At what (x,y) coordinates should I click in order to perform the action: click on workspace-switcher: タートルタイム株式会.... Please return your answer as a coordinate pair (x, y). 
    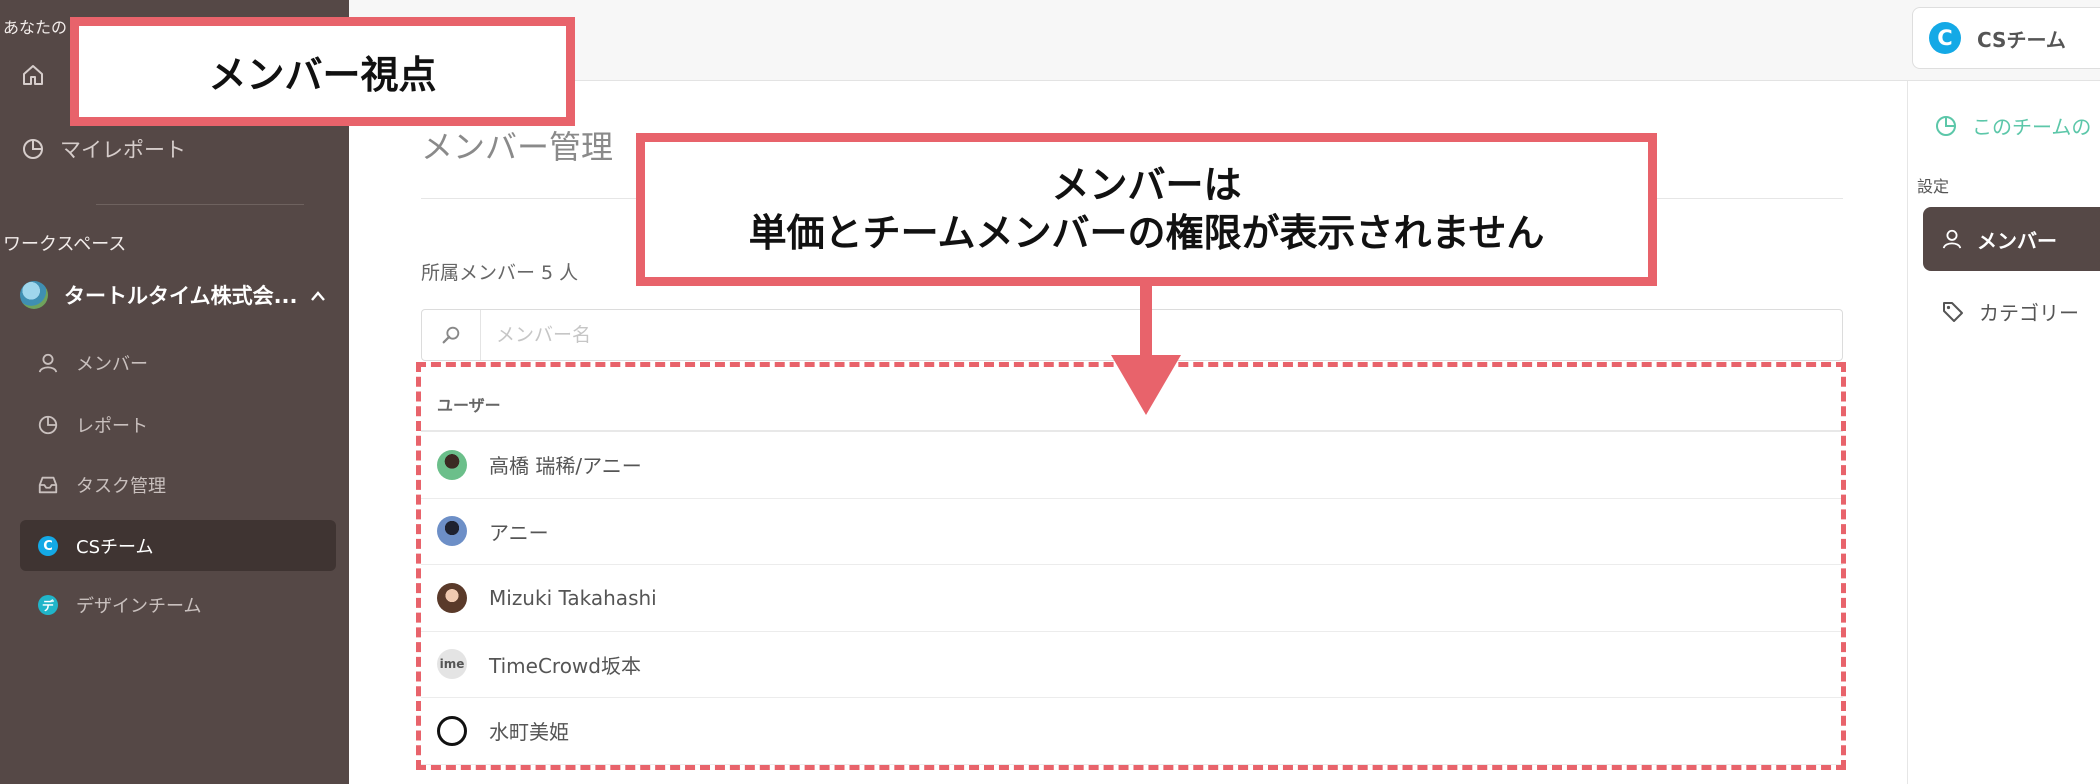
    Looking at the image, I should click on (173, 295).